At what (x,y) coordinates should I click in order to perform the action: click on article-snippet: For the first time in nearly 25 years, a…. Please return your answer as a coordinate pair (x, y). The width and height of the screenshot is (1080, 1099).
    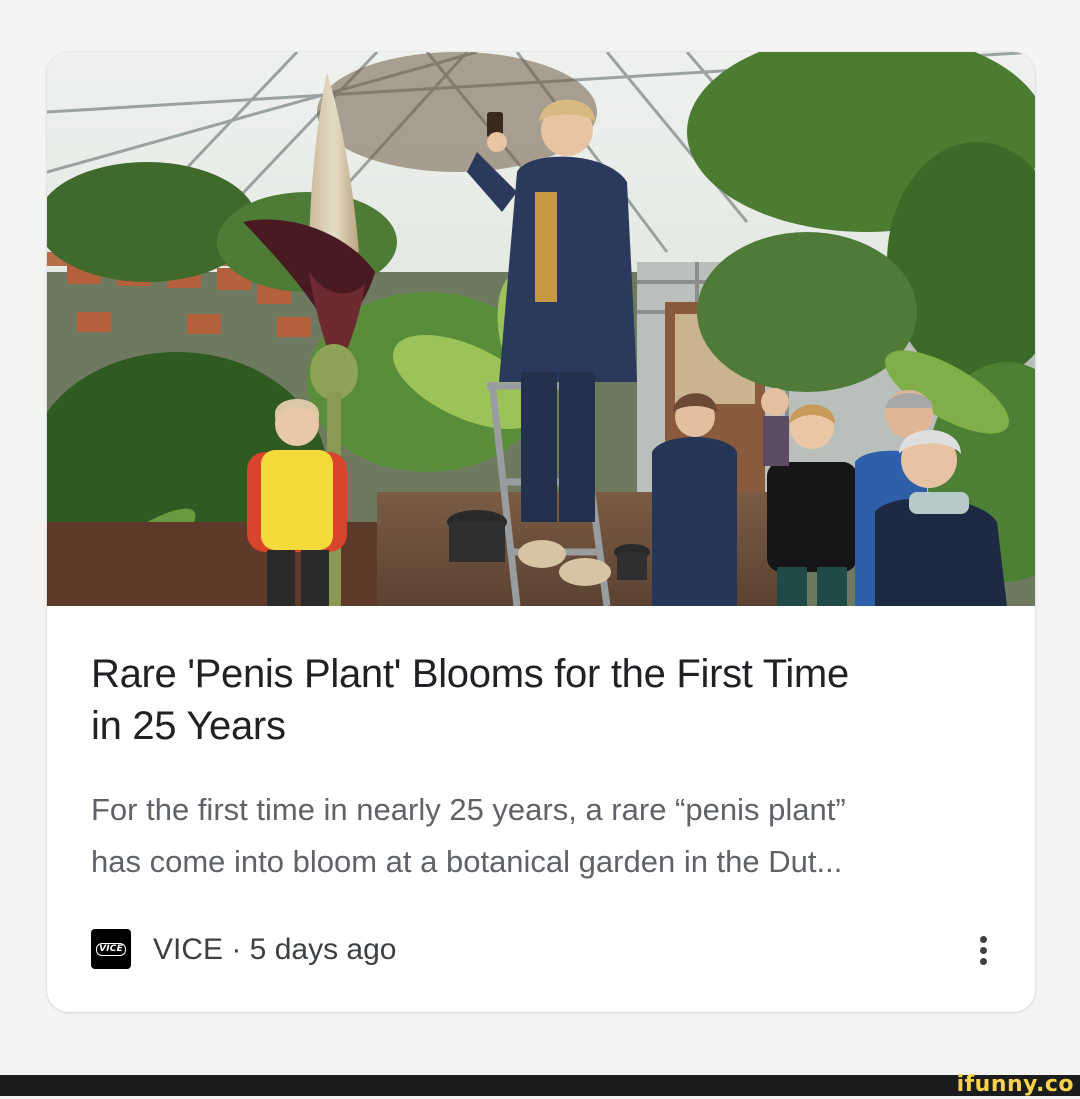
    Looking at the image, I should click on (541, 836).